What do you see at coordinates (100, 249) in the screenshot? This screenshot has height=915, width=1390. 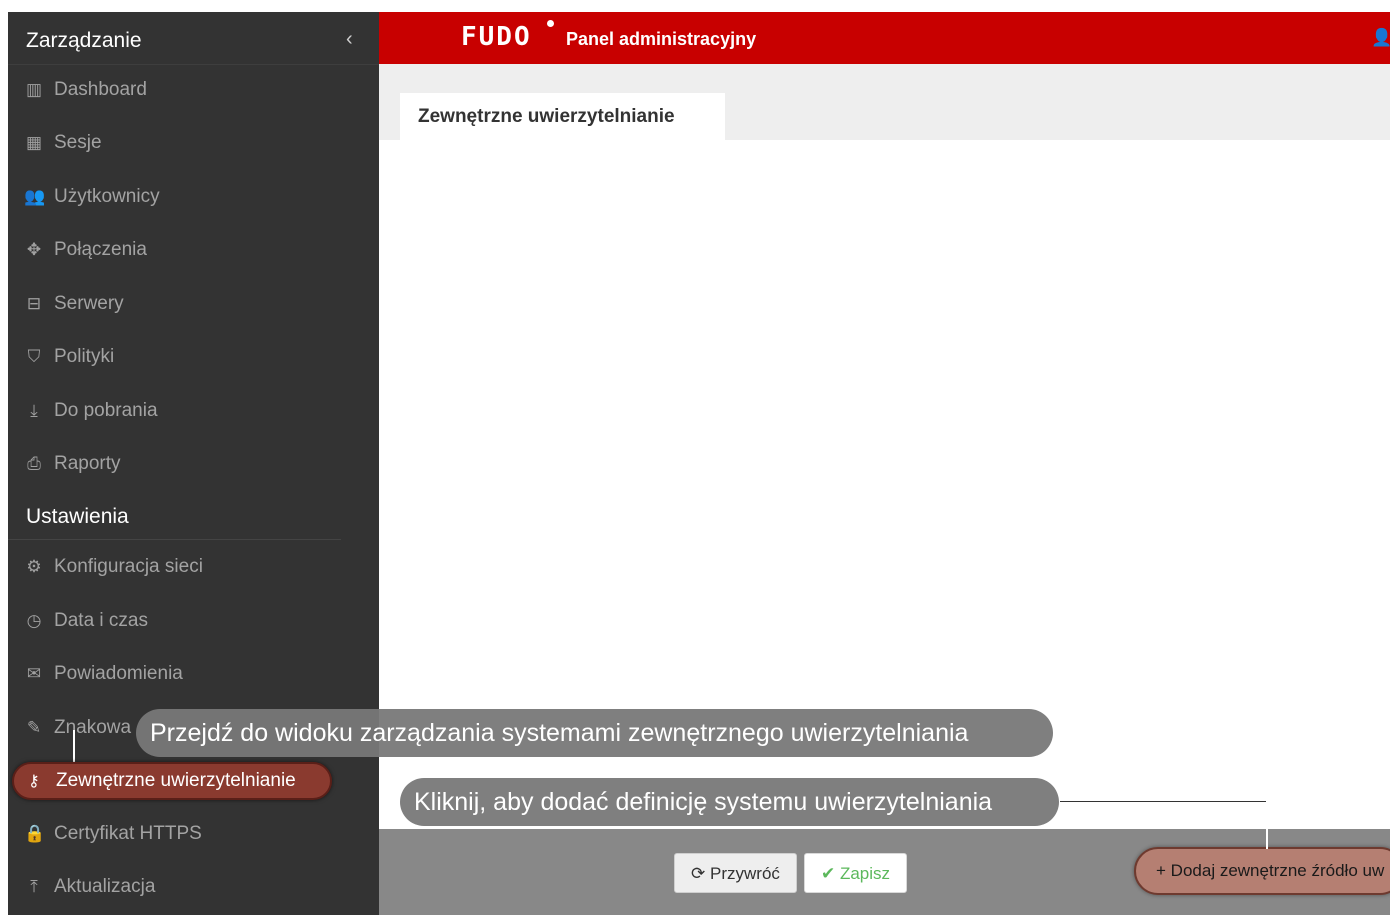 I see `sidebar-item-label: Połączenia` at bounding box center [100, 249].